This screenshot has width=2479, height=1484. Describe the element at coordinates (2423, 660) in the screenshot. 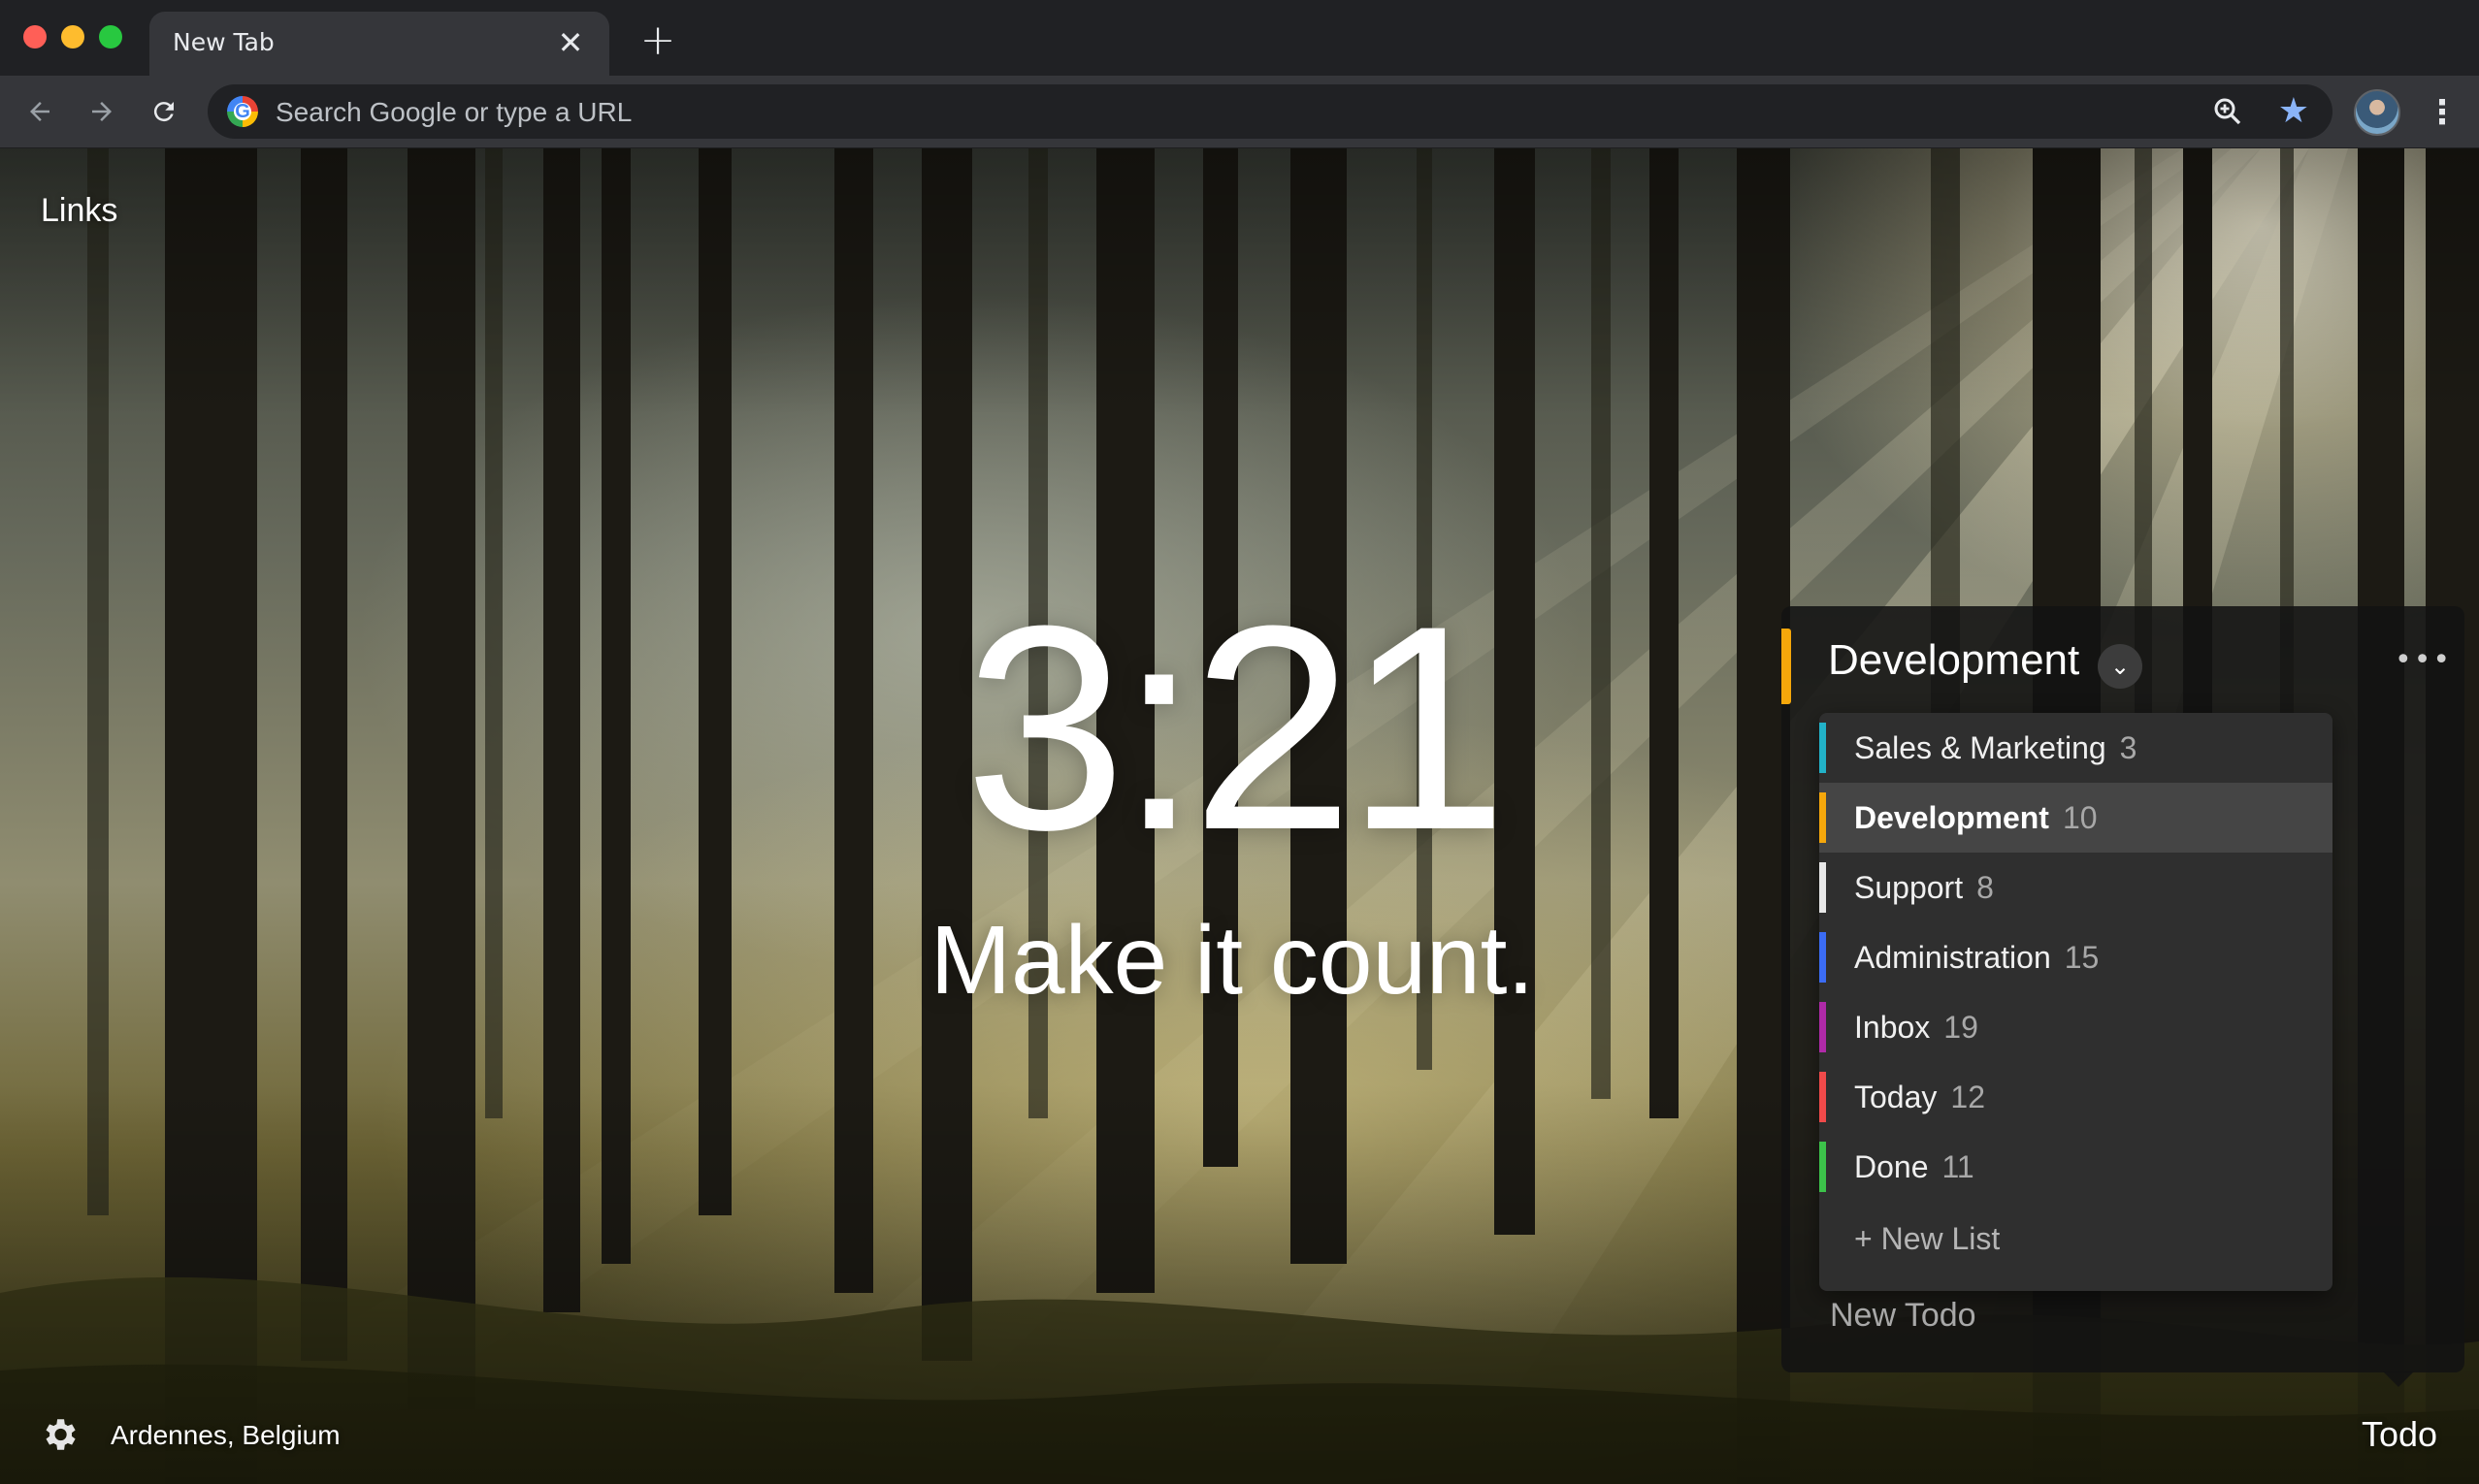

I see `more-options-icon: •••` at that location.